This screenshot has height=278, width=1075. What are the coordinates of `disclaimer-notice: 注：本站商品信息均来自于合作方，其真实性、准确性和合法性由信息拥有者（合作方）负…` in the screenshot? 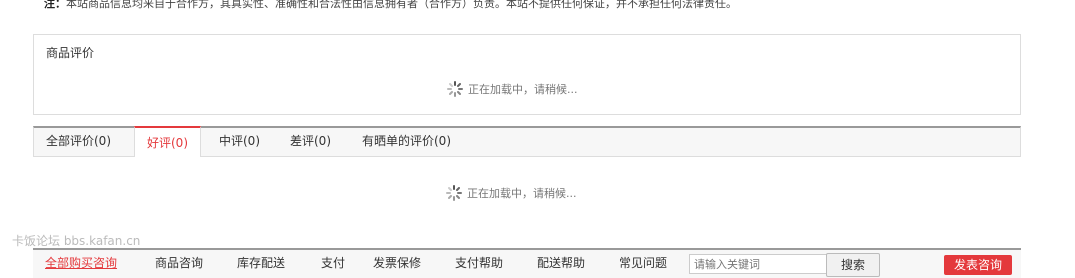 It's located at (390, 5).